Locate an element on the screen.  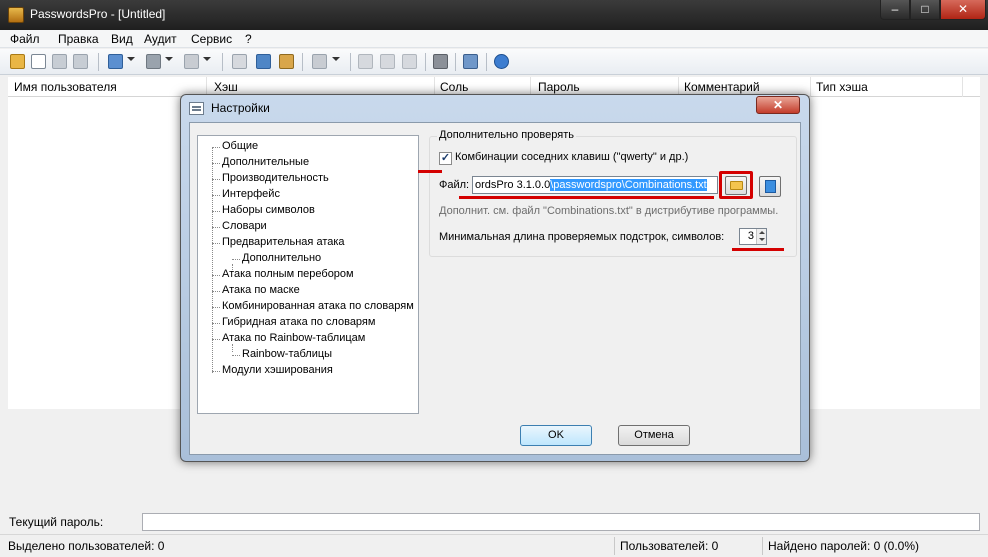
settings-icon is located at coordinates (440, 61).